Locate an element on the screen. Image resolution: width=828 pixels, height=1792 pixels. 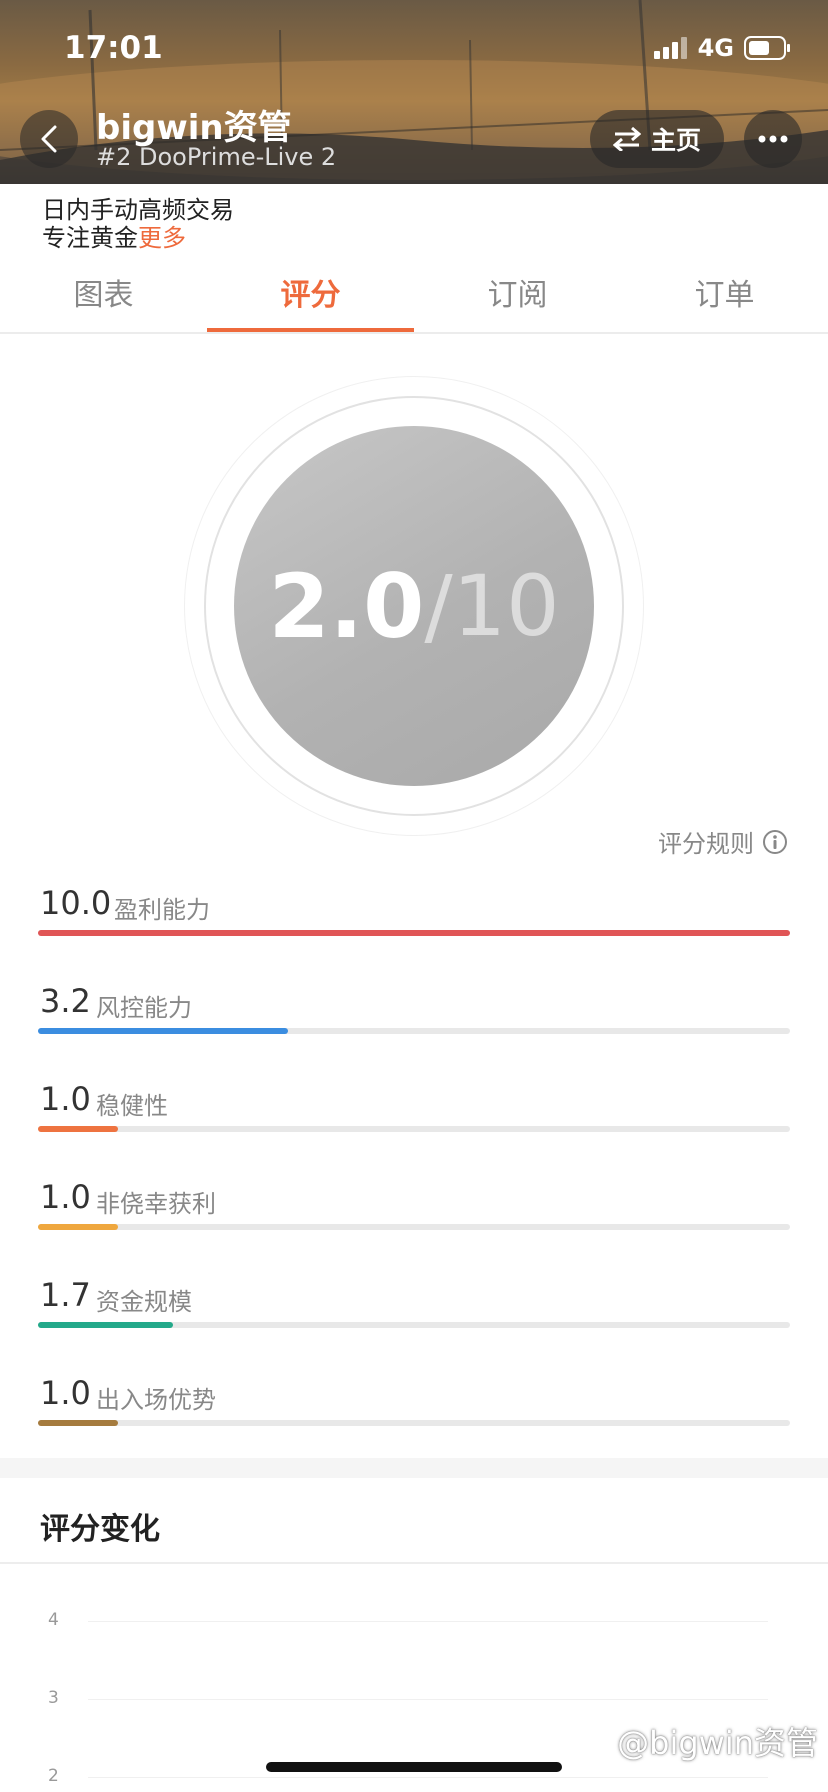
bio-text: 日内手动高频交易 专注黄金更多 is located at coordinates (138, 224).